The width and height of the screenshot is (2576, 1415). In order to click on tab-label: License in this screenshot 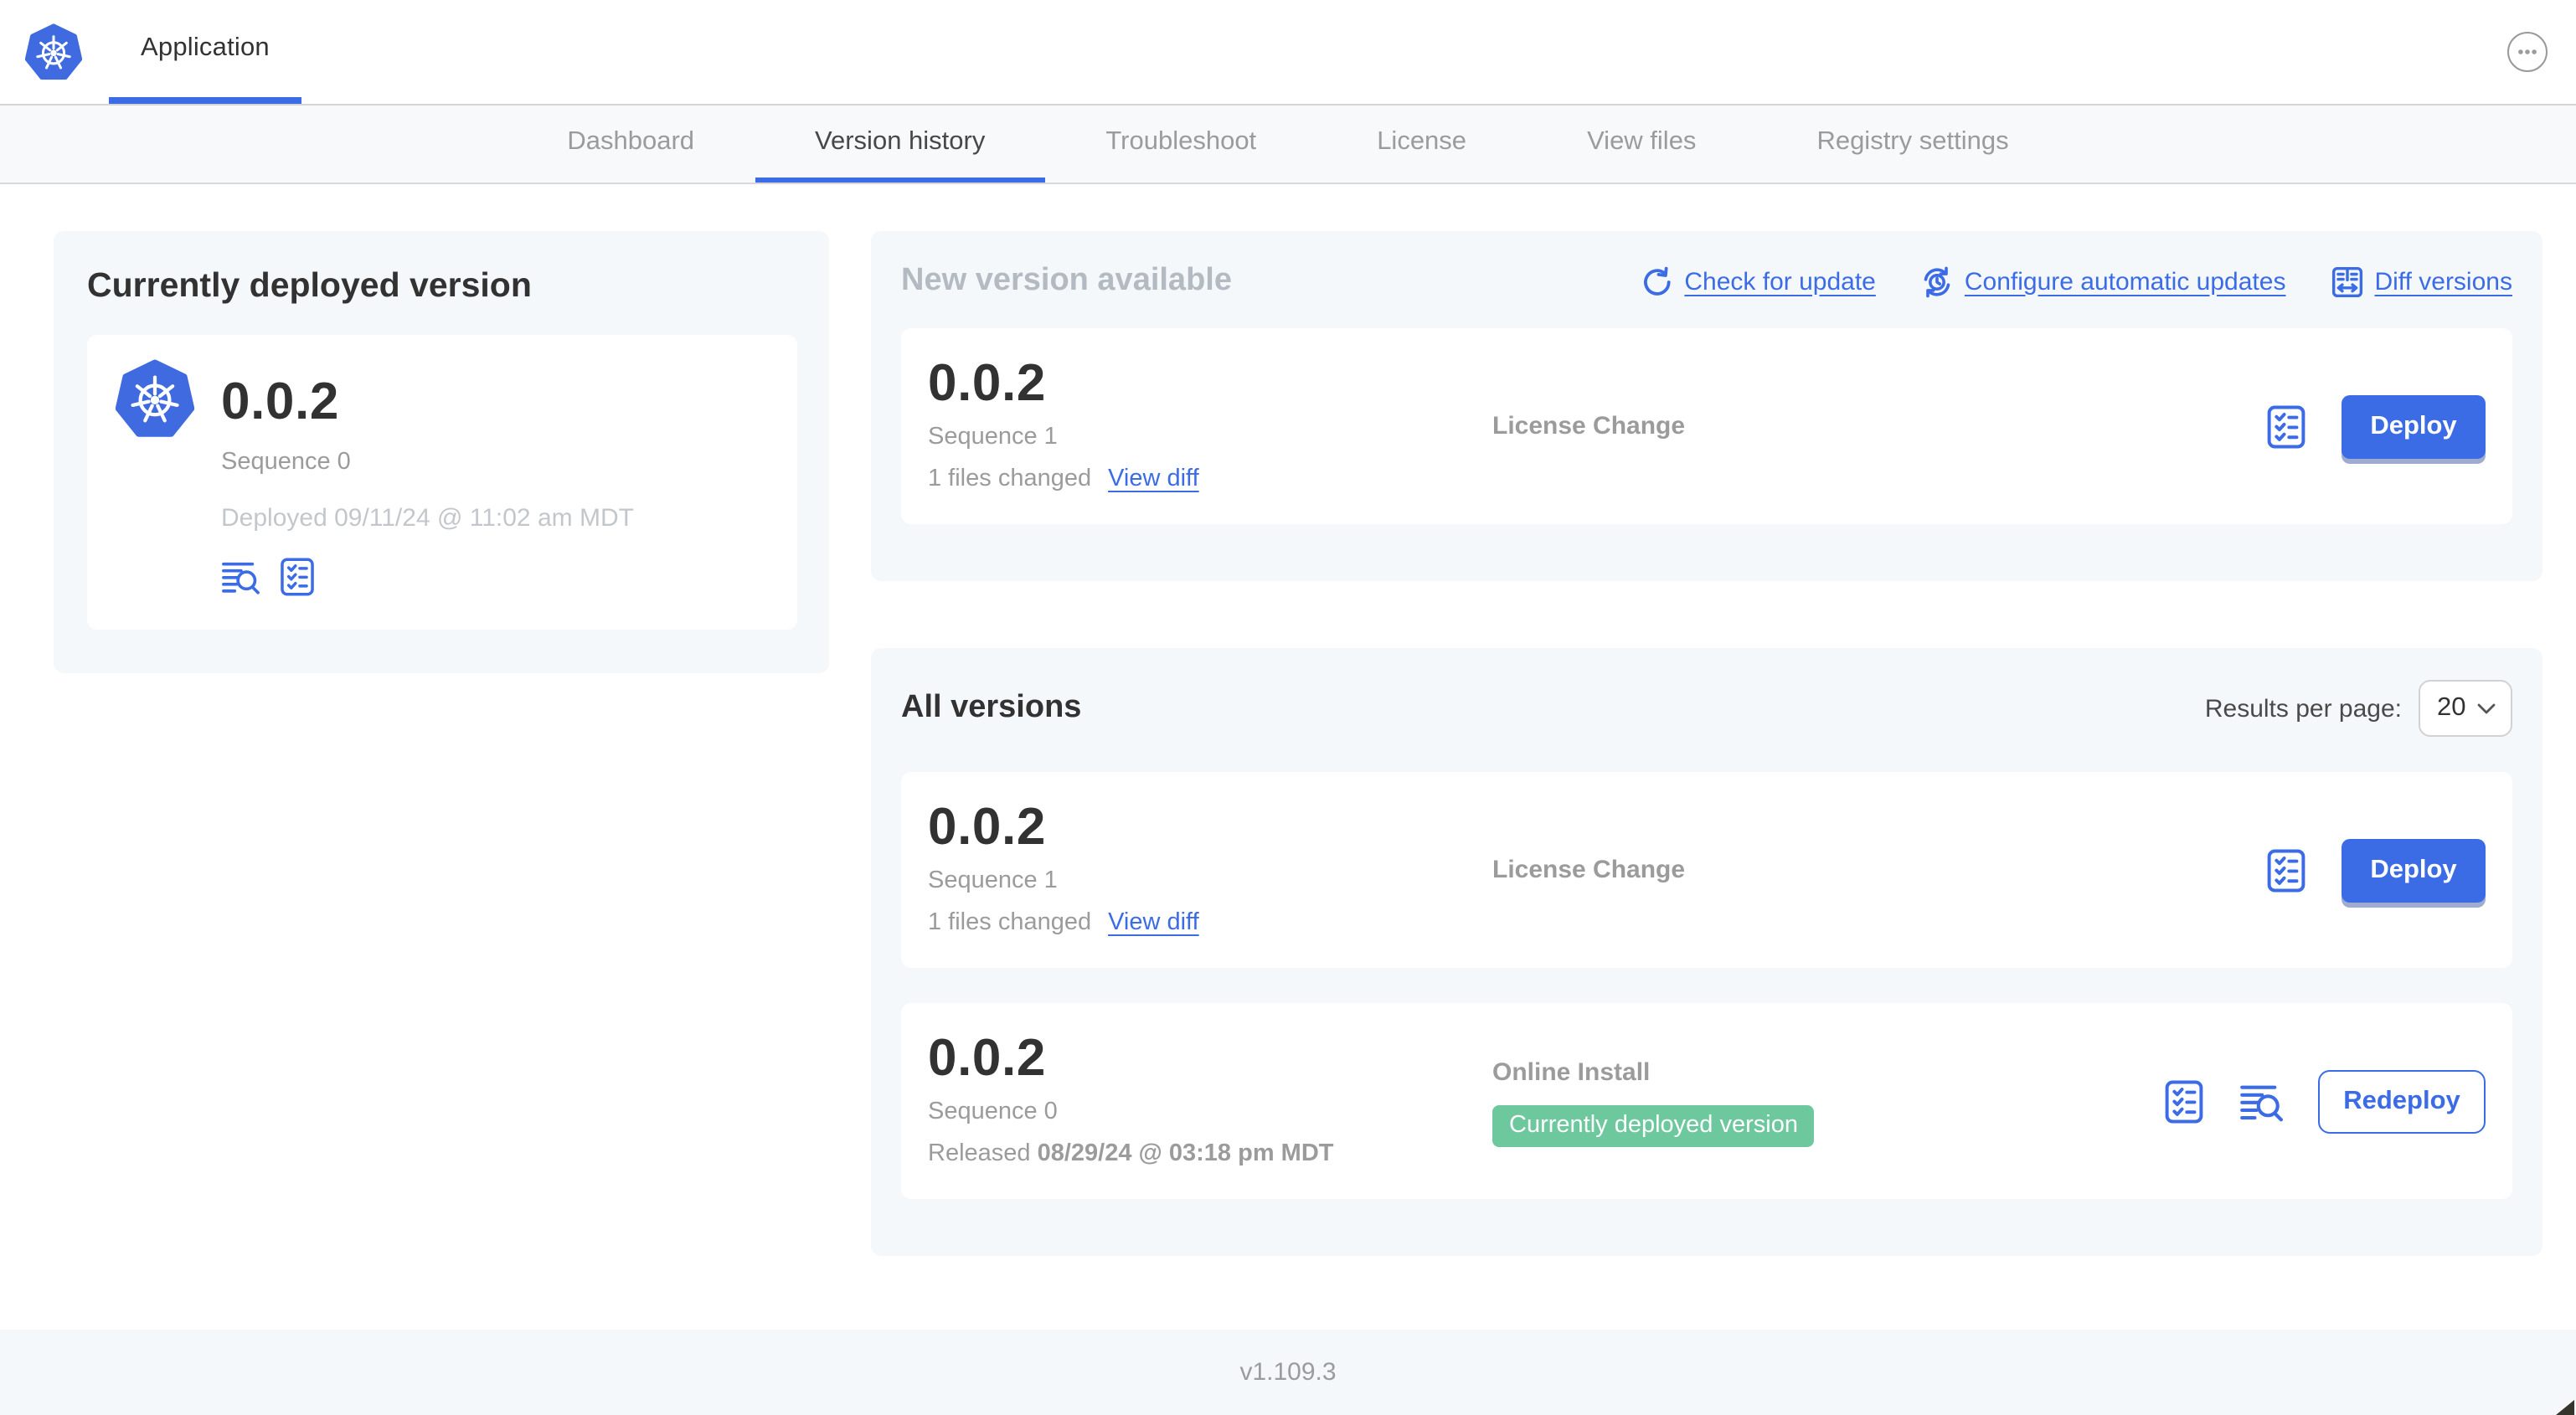, I will do `click(1422, 140)`.